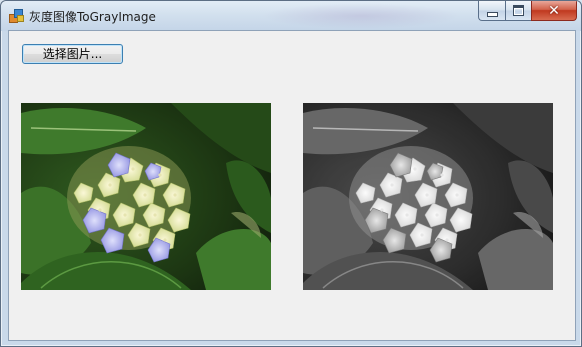  I want to click on maximize-icon, so click(518, 10).